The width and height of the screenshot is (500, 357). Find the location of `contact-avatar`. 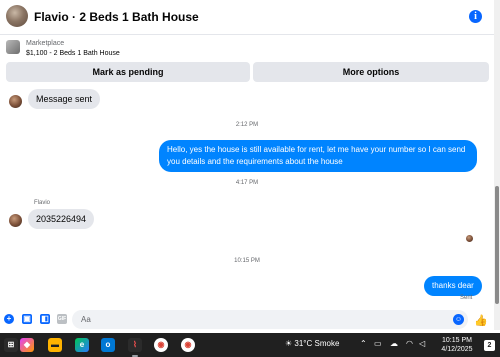

contact-avatar is located at coordinates (17, 16).